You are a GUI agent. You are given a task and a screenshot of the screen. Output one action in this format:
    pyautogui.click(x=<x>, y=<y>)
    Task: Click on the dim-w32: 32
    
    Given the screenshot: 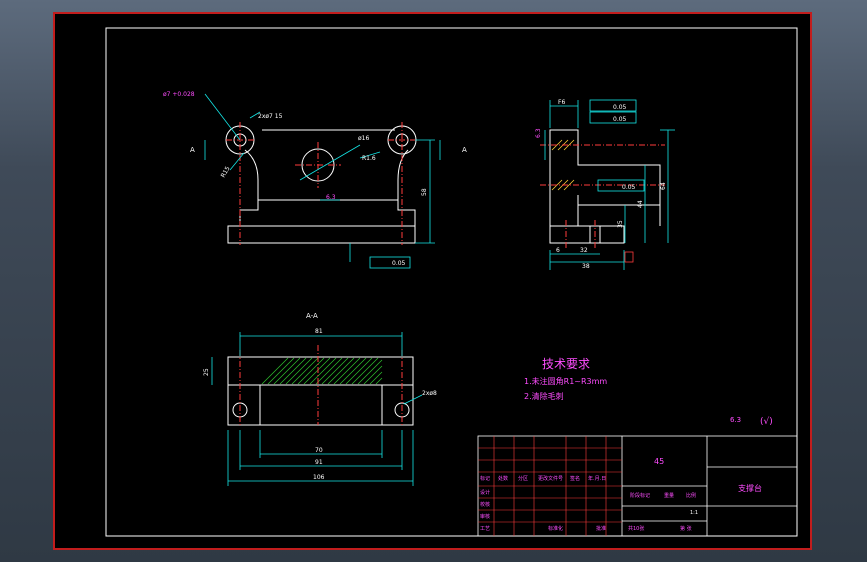 What is the action you would take?
    pyautogui.click(x=584, y=250)
    